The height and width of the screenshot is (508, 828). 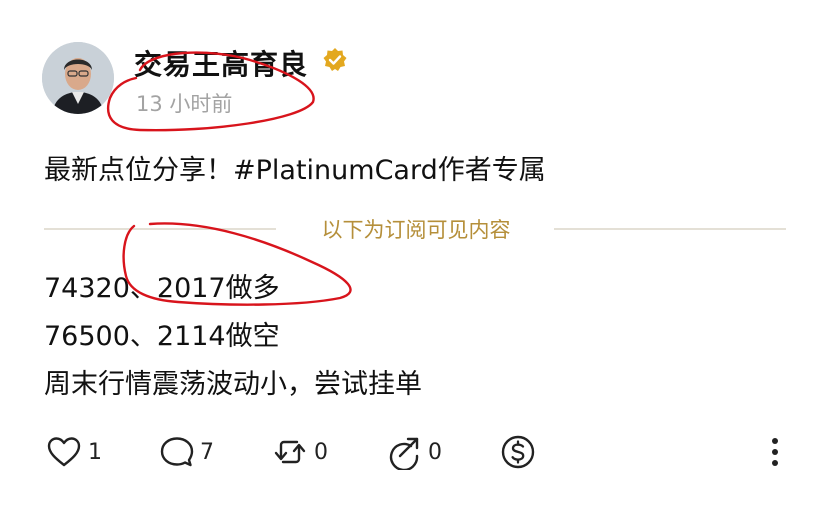 What do you see at coordinates (404, 452) in the screenshot?
I see `share-icon` at bounding box center [404, 452].